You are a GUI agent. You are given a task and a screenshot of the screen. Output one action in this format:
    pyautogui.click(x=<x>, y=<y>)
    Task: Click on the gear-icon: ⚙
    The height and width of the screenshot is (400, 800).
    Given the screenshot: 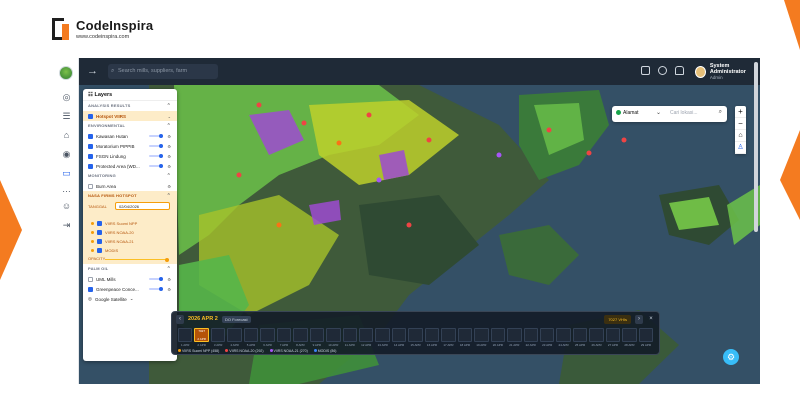 What is the action you would take?
    pyautogui.click(x=731, y=357)
    